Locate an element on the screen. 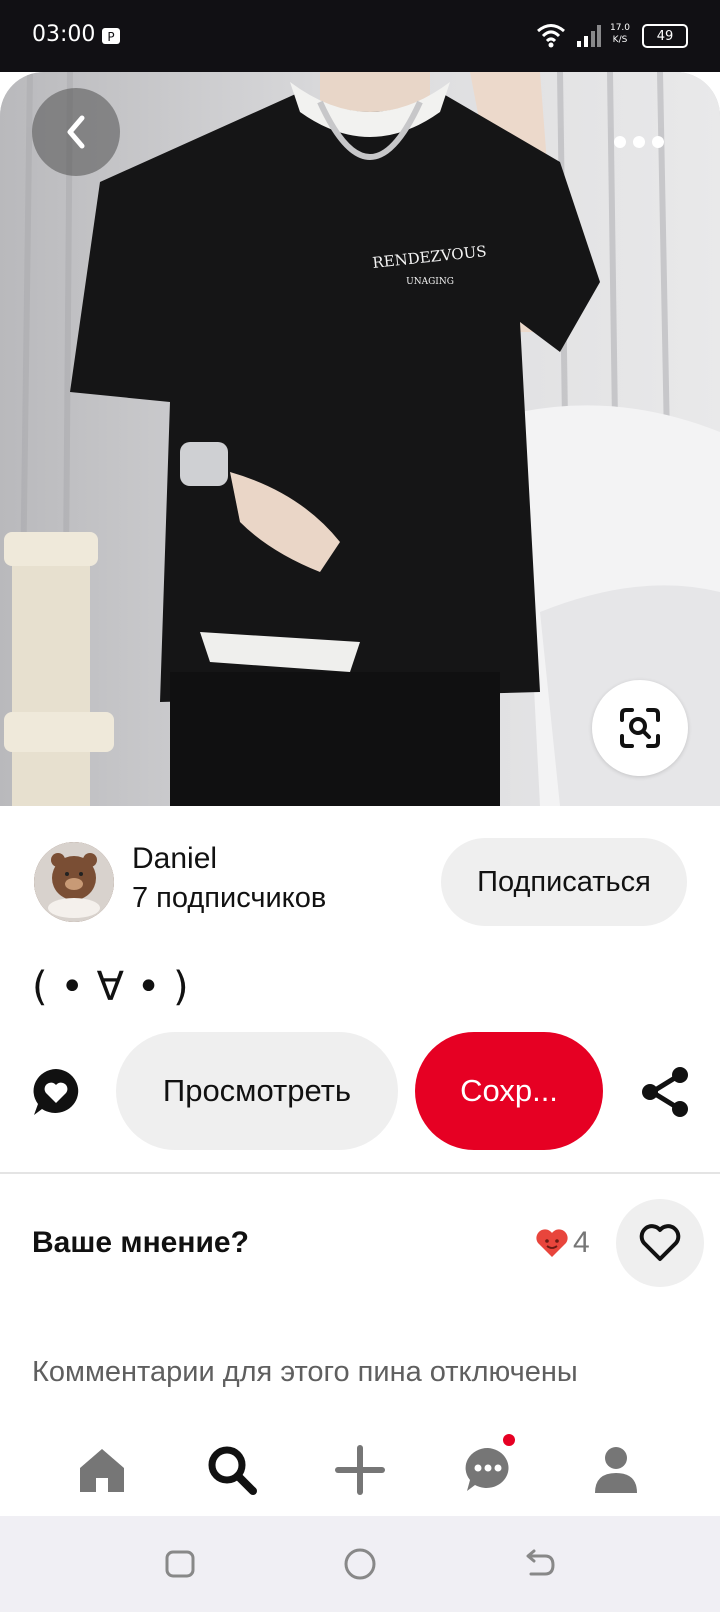 The width and height of the screenshot is (720, 1612). like-button is located at coordinates (660, 1243).